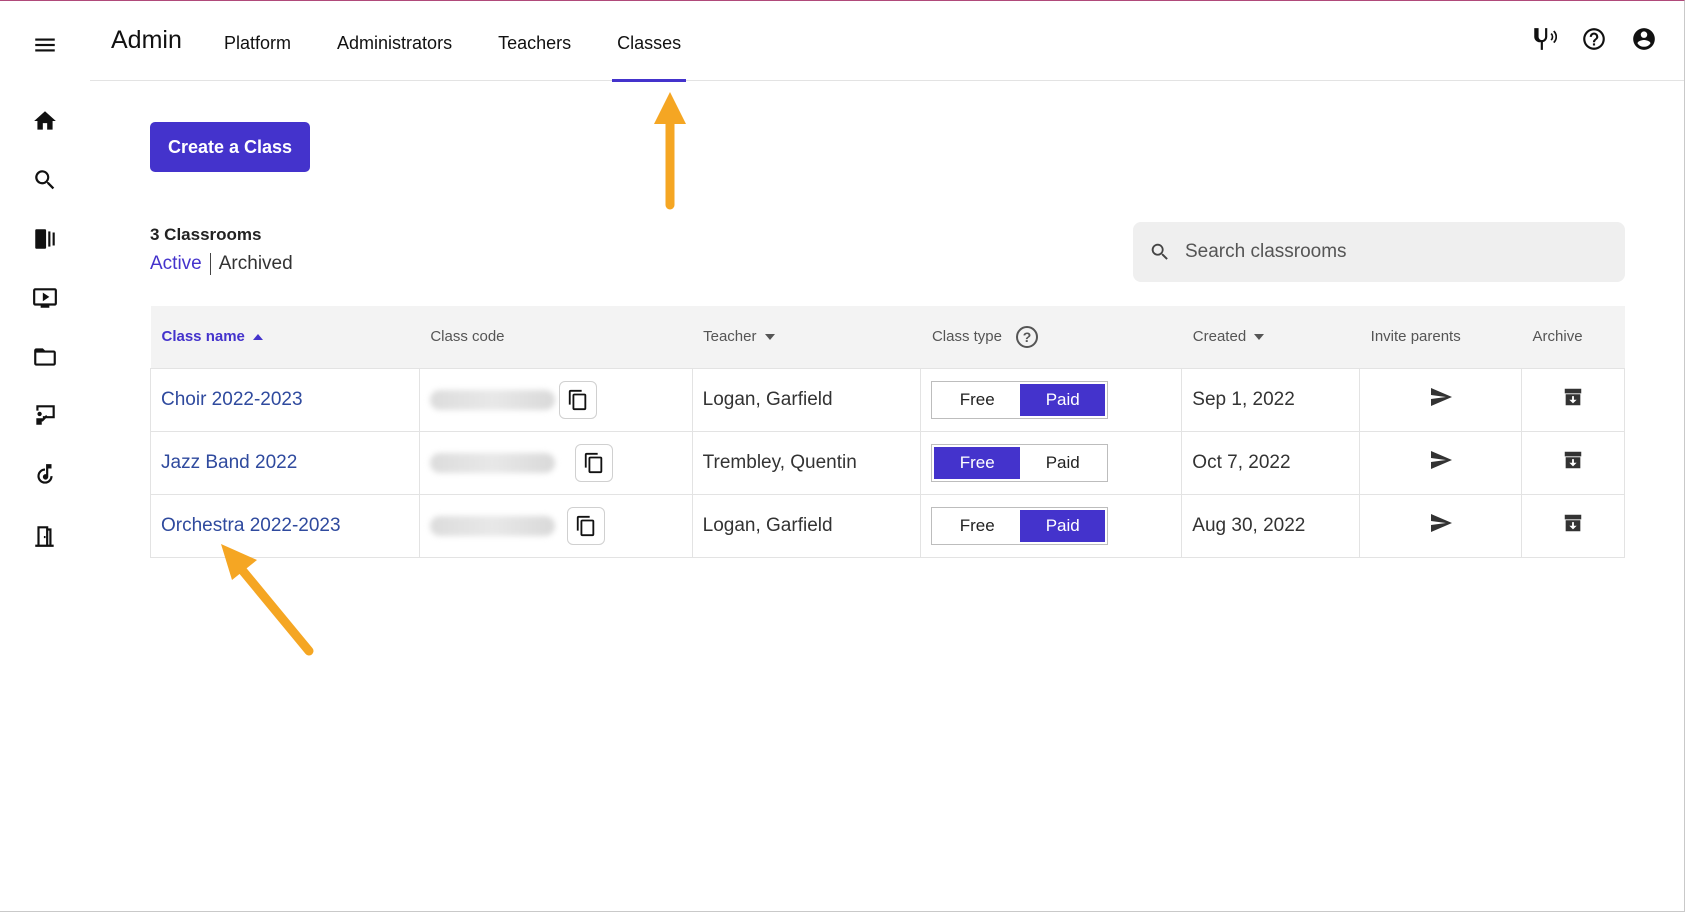  Describe the element at coordinates (1271, 525) in the screenshot. I see `cell-created: Aug 30, 2022` at that location.